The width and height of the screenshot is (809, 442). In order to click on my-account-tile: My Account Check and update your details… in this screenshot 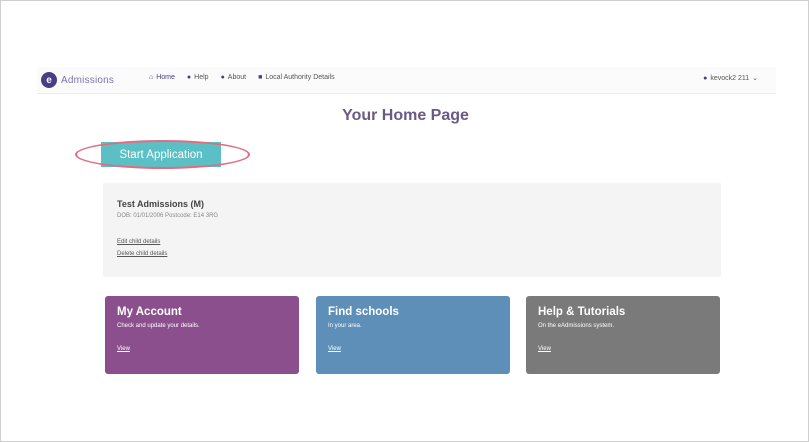, I will do `click(202, 335)`.